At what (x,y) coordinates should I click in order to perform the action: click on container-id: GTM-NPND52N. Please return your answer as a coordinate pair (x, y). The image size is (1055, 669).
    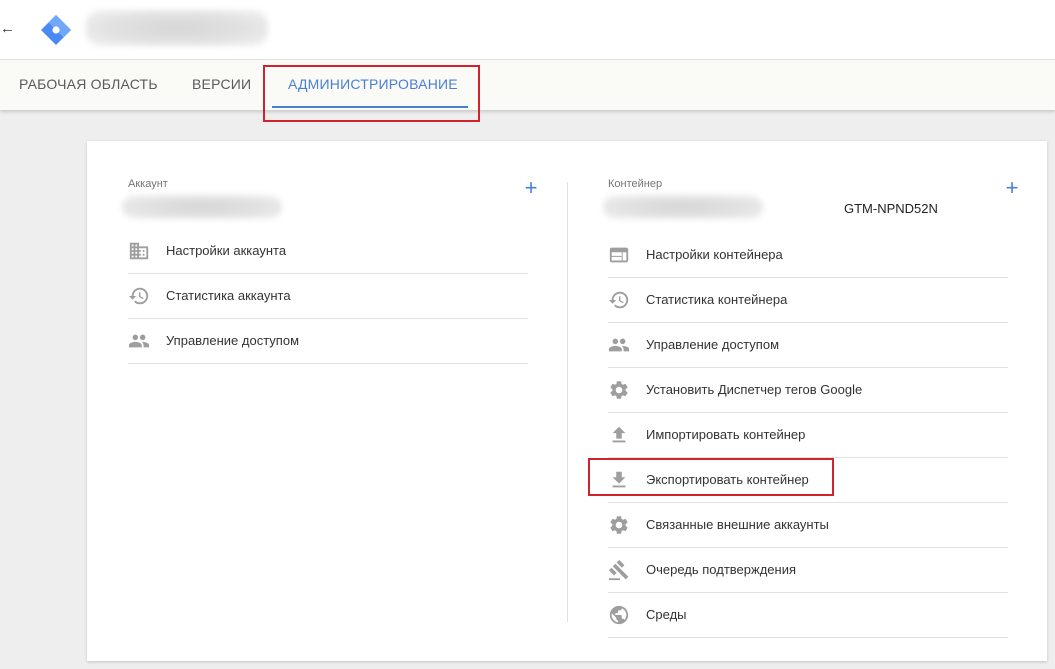
    Looking at the image, I should click on (891, 208).